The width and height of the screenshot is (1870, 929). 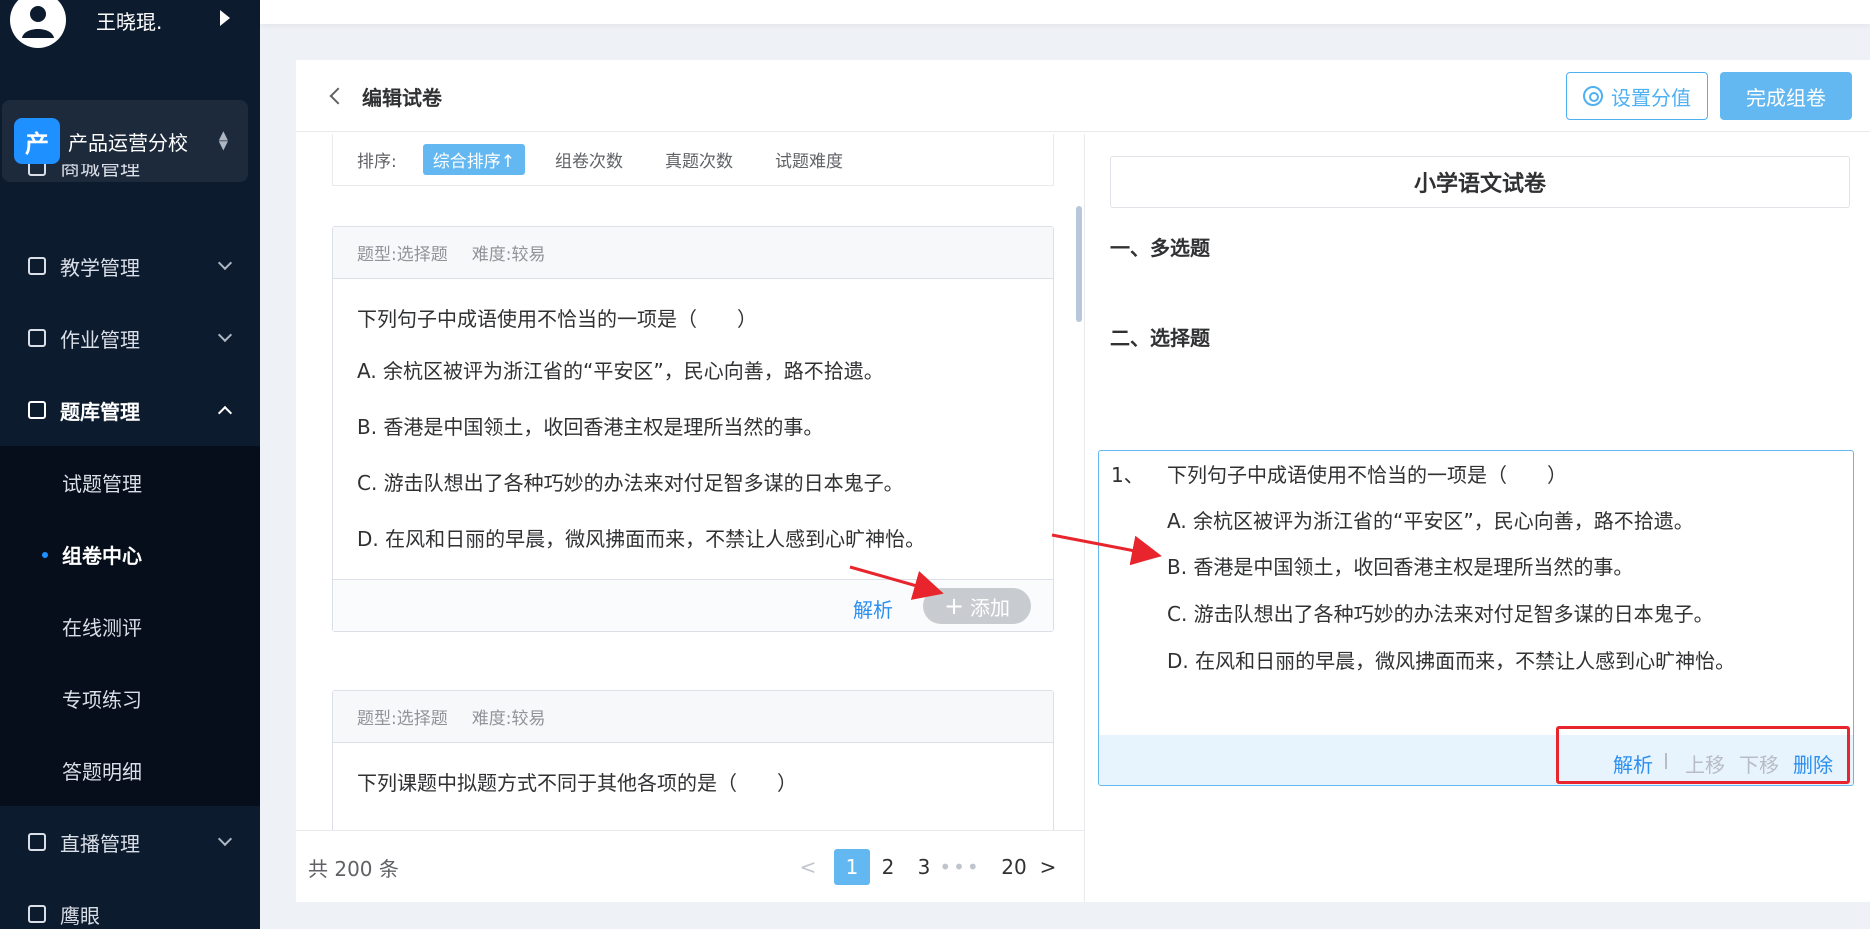 I want to click on add-question-button: + 添加, so click(x=977, y=606).